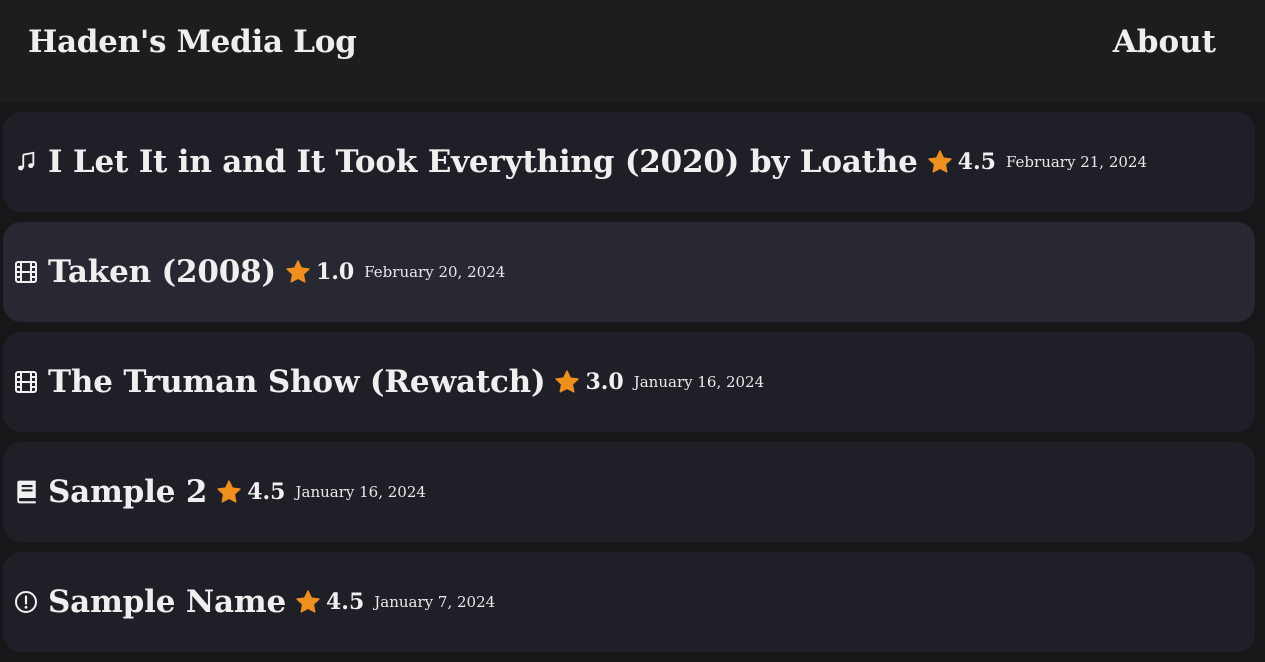 This screenshot has height=662, width=1265. What do you see at coordinates (1076, 162) in the screenshot?
I see `entry-date: February 21, 2024` at bounding box center [1076, 162].